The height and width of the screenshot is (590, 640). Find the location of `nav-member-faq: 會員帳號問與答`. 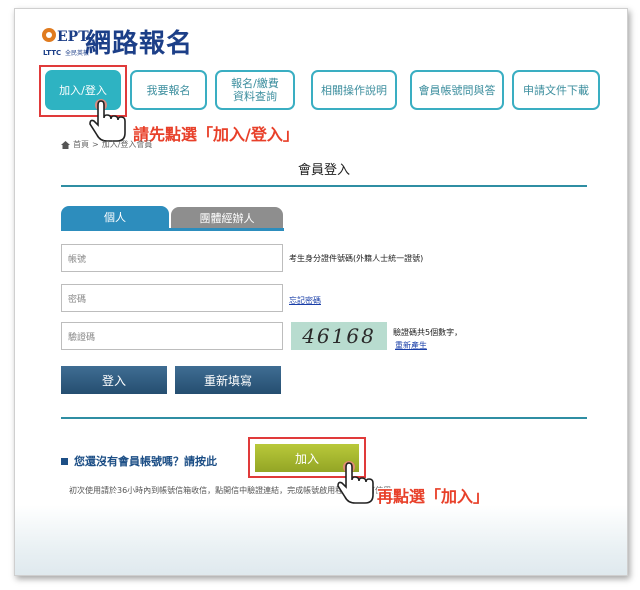

nav-member-faq: 會員帳號問與答 is located at coordinates (457, 90).